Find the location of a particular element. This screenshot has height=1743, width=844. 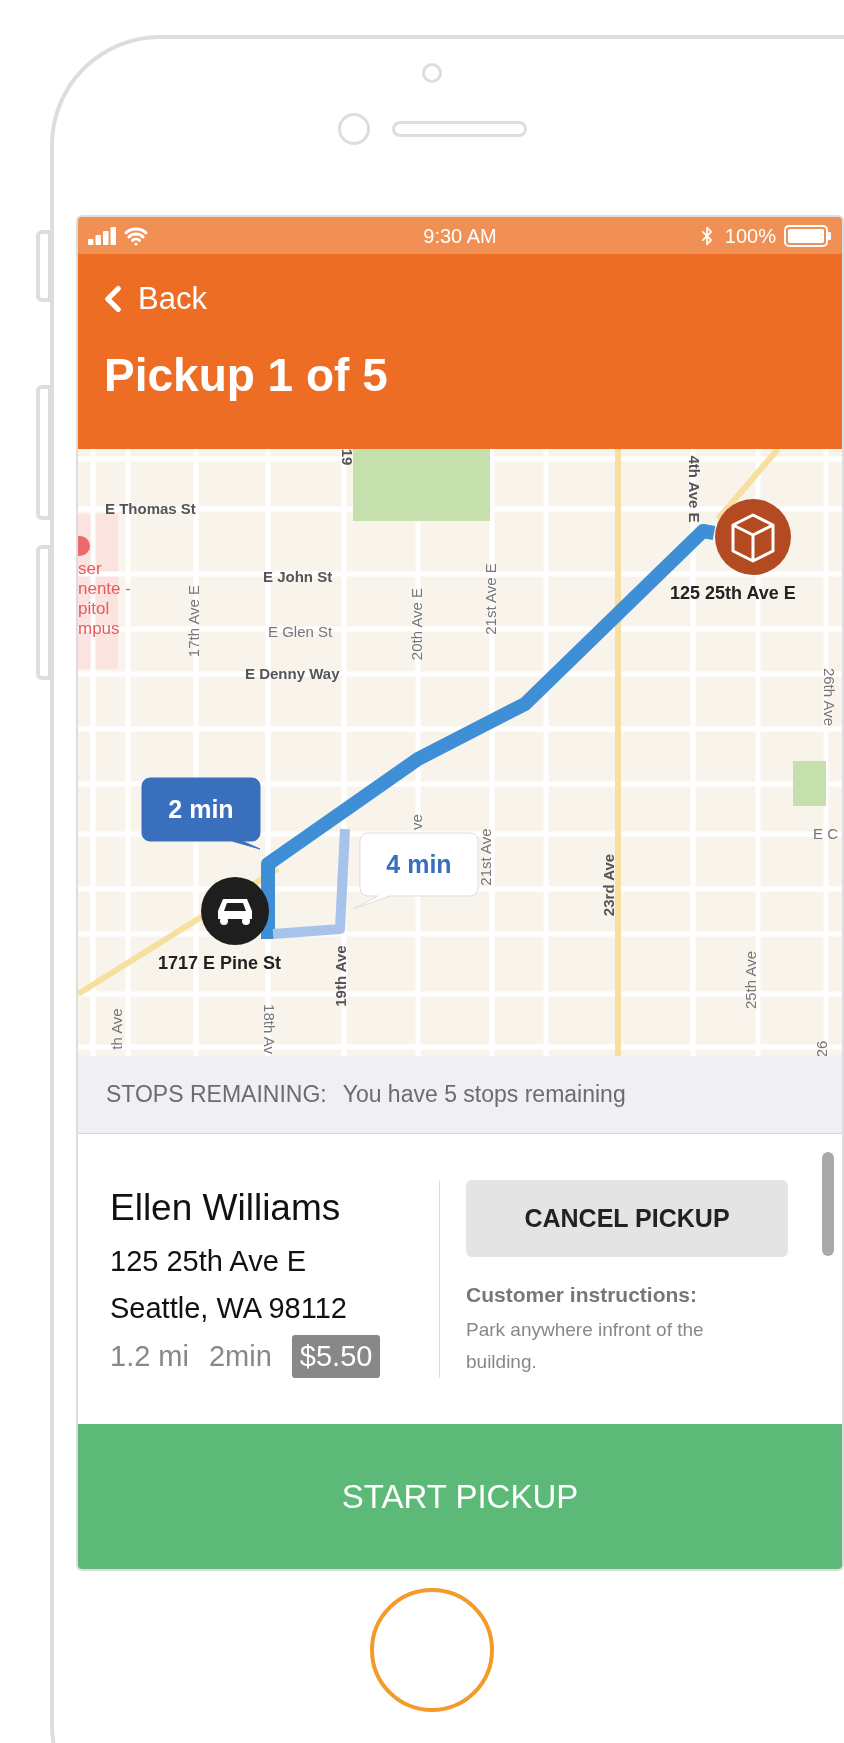

street-label: 23rd Ave is located at coordinates (608, 885).